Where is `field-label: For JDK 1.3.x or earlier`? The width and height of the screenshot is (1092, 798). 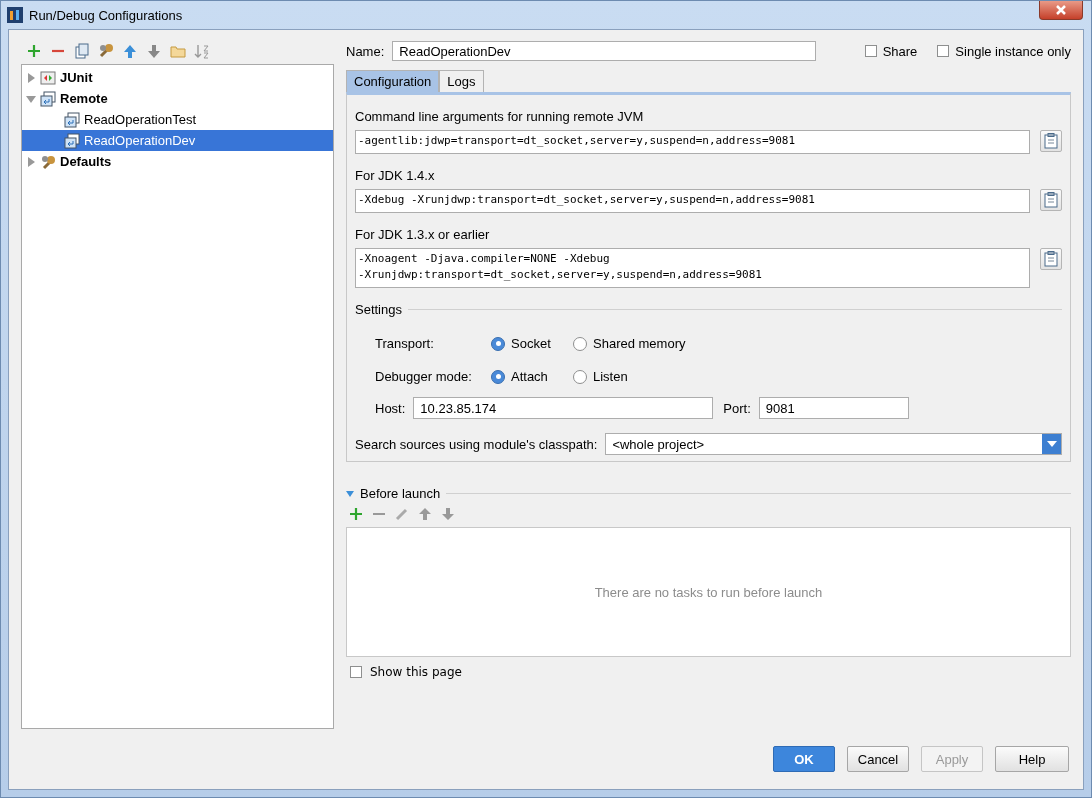
field-label: For JDK 1.3.x or earlier is located at coordinates (423, 234).